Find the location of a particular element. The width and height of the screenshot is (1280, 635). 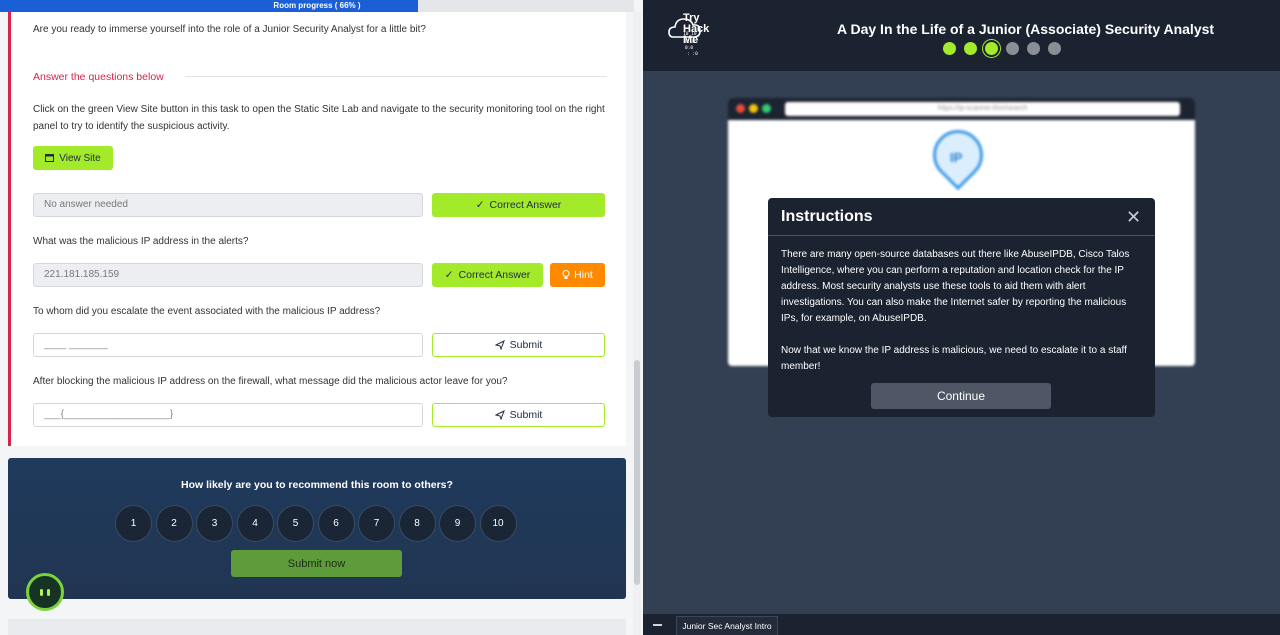

browser-minimize-dot is located at coordinates (753, 108).